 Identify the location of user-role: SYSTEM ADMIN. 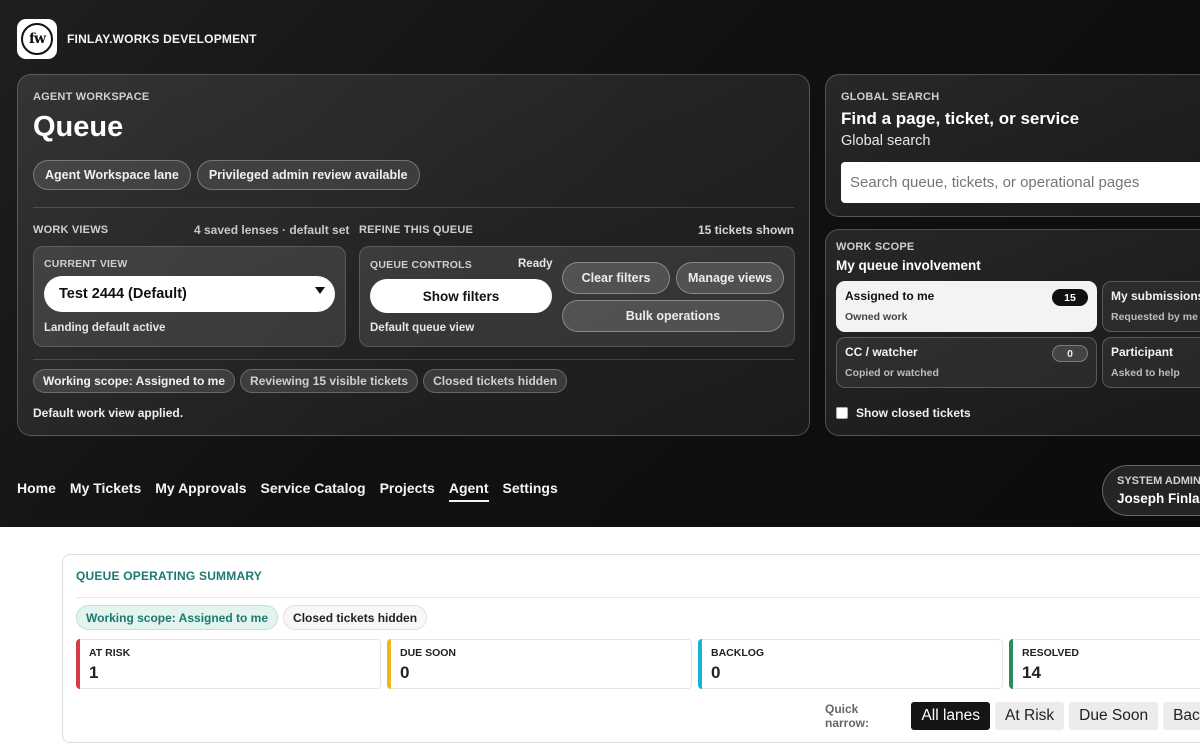
(1158, 481).